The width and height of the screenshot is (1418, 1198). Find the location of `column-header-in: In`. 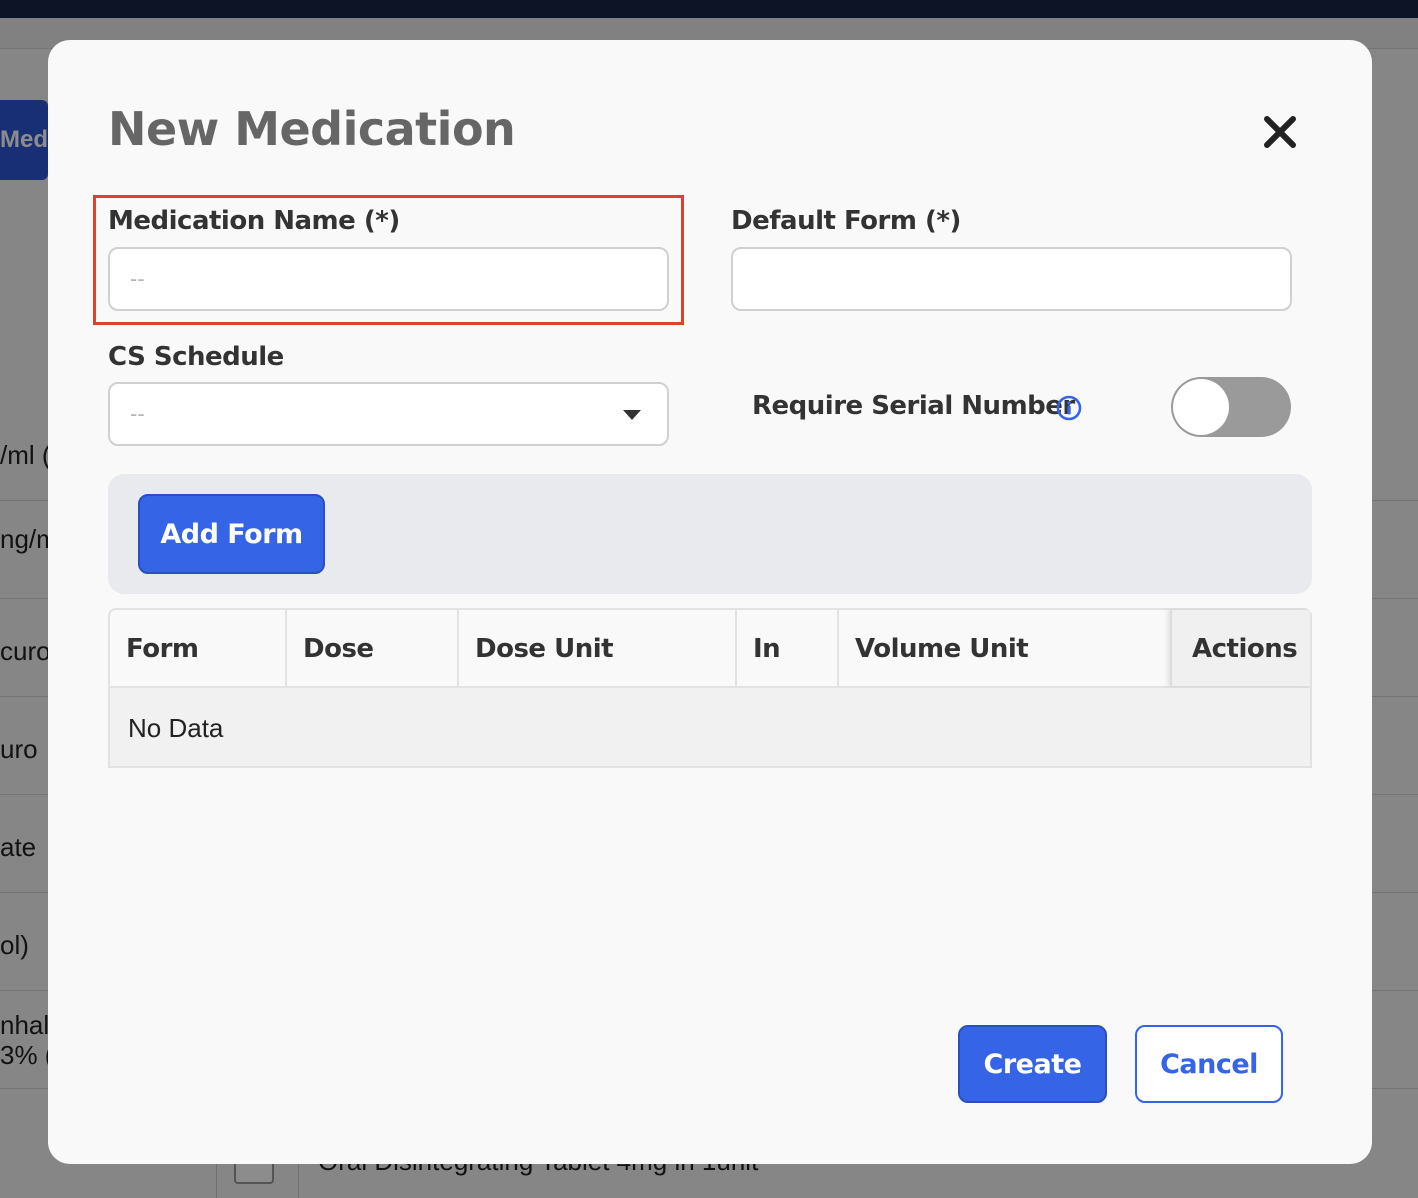

column-header-in: In is located at coordinates (787, 648).